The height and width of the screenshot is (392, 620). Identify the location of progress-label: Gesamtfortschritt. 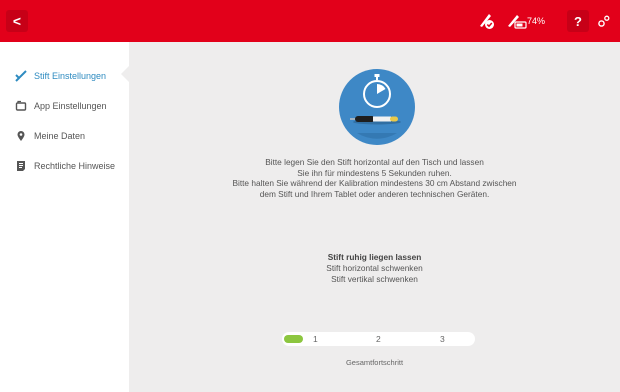
(374, 362).